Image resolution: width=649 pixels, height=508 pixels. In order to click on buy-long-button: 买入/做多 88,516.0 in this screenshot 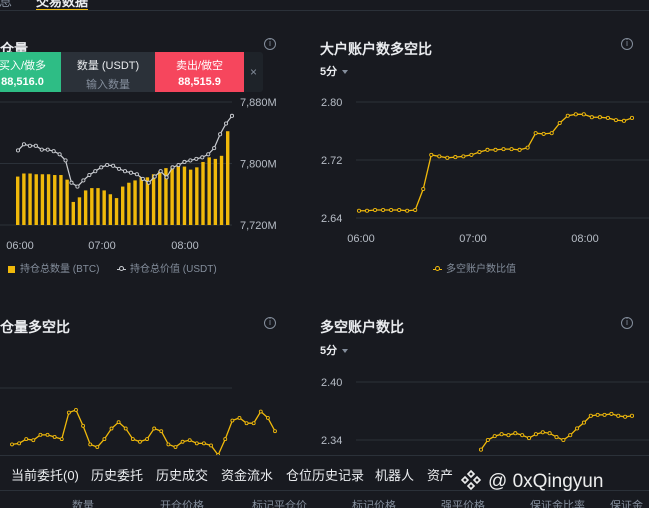, I will do `click(30, 72)`.